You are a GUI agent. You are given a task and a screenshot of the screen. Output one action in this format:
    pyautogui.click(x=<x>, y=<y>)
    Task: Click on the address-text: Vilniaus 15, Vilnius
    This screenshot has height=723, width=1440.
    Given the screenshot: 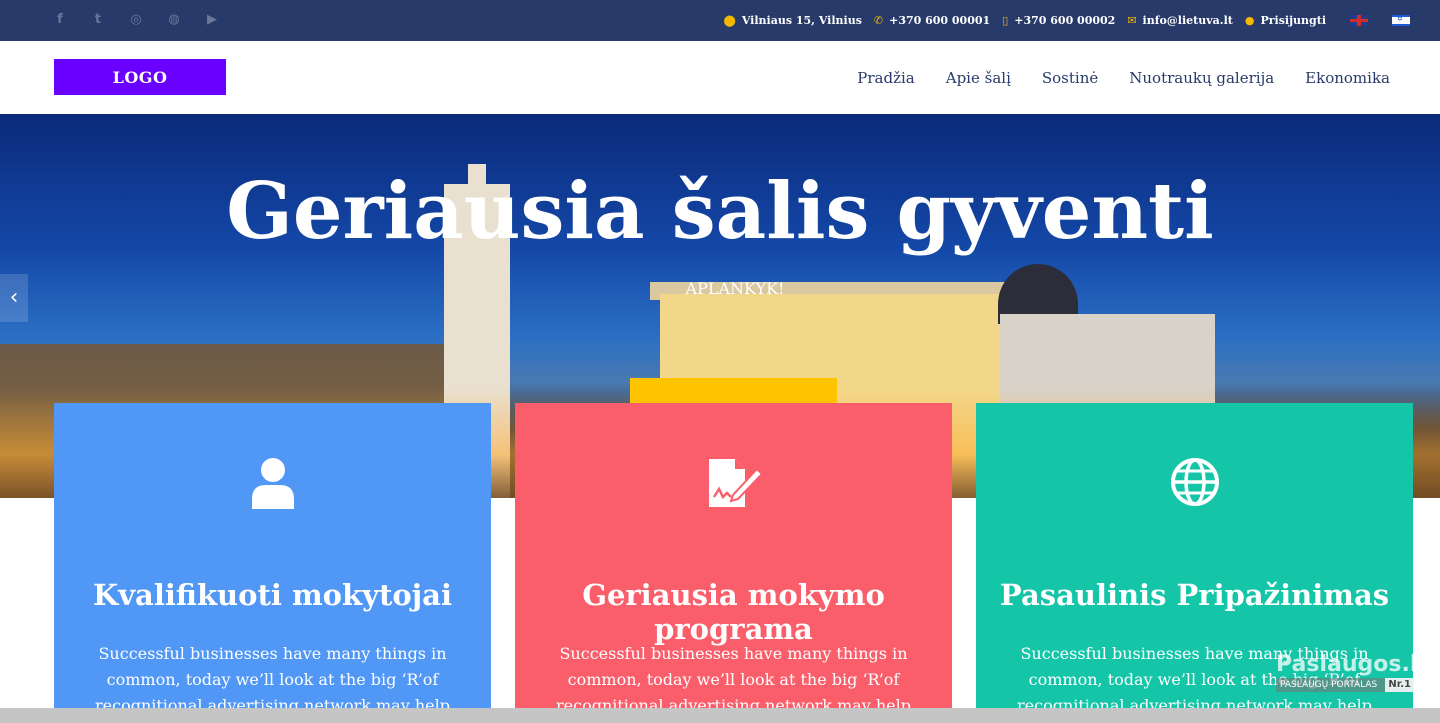 What is the action you would take?
    pyautogui.click(x=801, y=20)
    